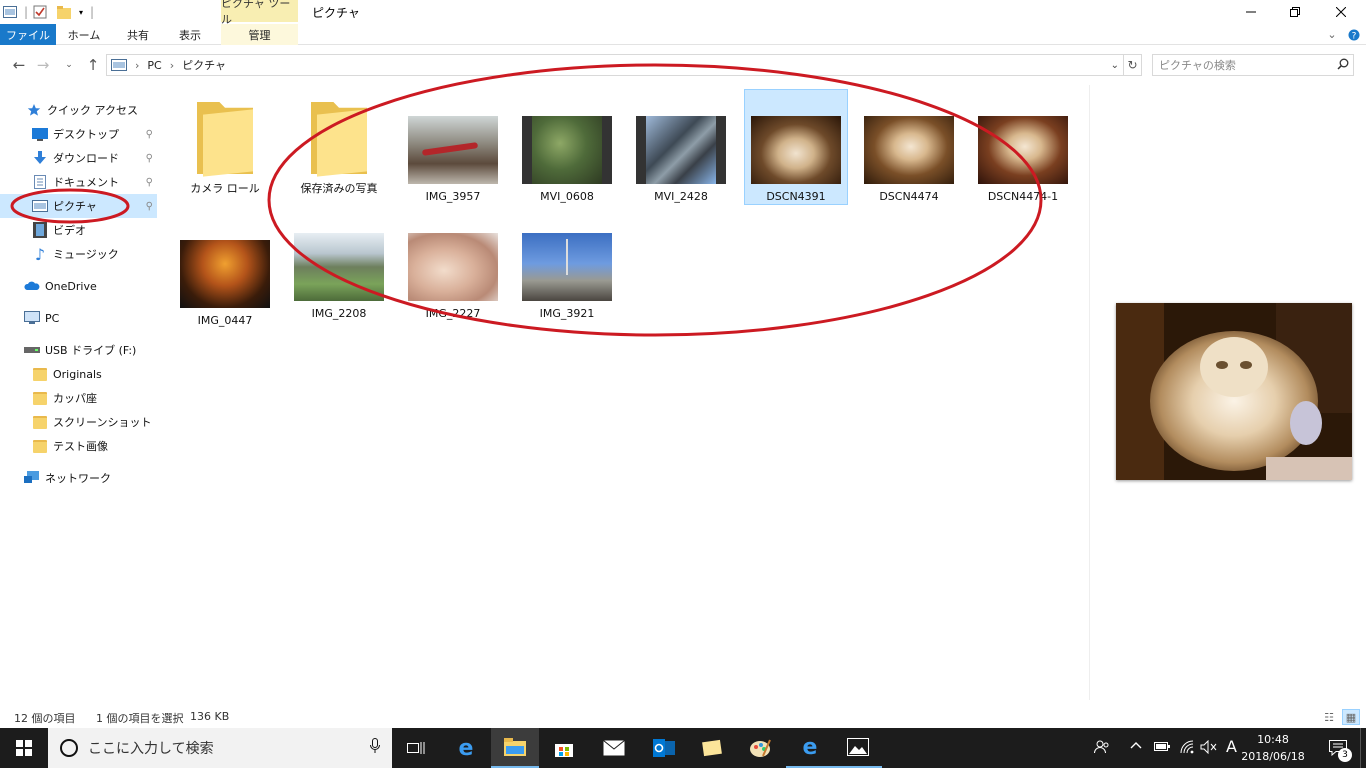 Image resolution: width=1366 pixels, height=768 pixels. Describe the element at coordinates (259, 34) in the screenshot. I see `tab-manage: 管理` at that location.